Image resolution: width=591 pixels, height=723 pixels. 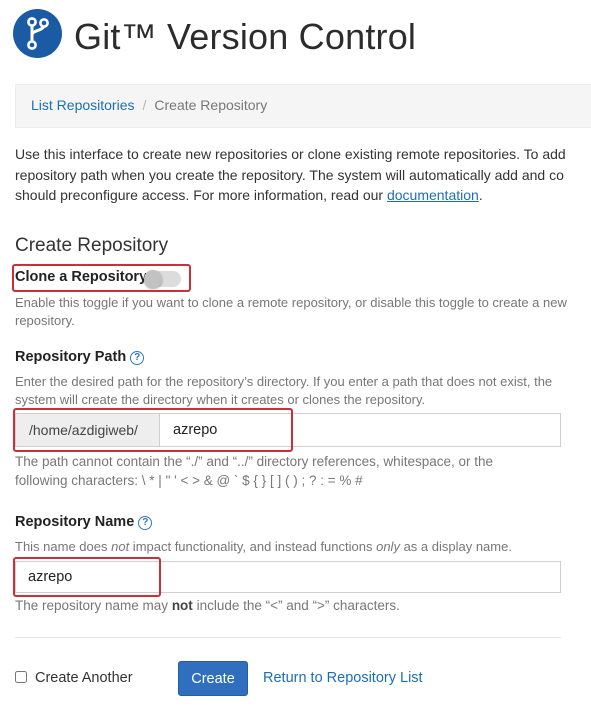 What do you see at coordinates (75, 522) in the screenshot?
I see `repository-name-label: Repository Name` at bounding box center [75, 522].